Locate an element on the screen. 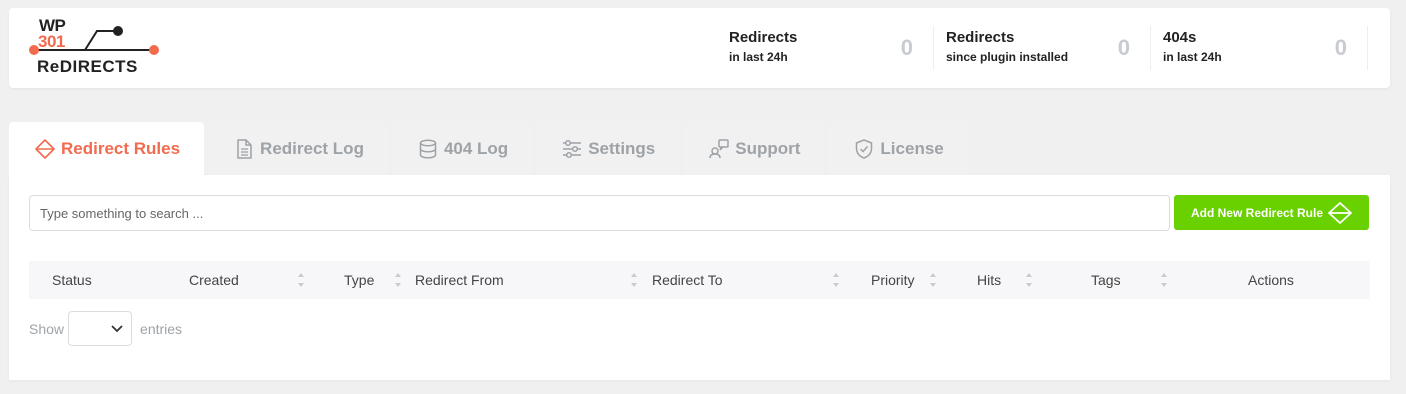  stat-redirects-24h: Redirects in last 24h 0 is located at coordinates (825, 48).